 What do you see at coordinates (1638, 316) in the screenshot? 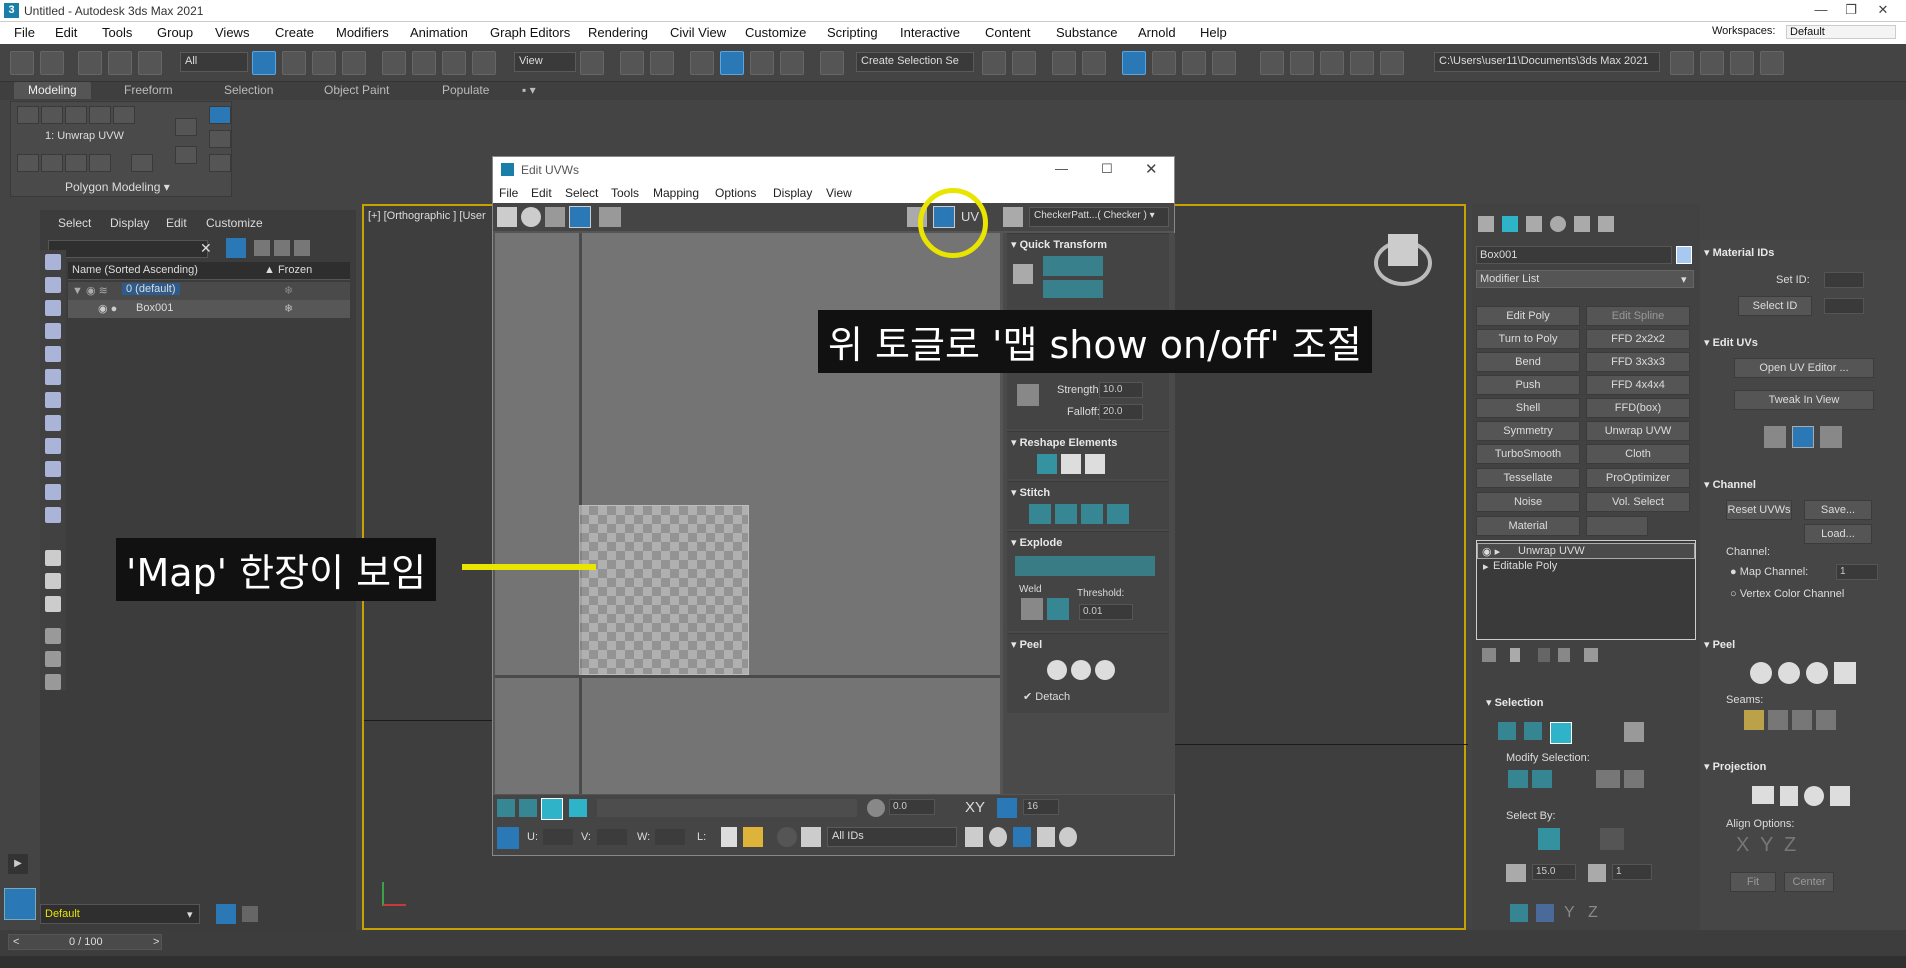
I see `edit-spline-button: Edit Spline` at bounding box center [1638, 316].